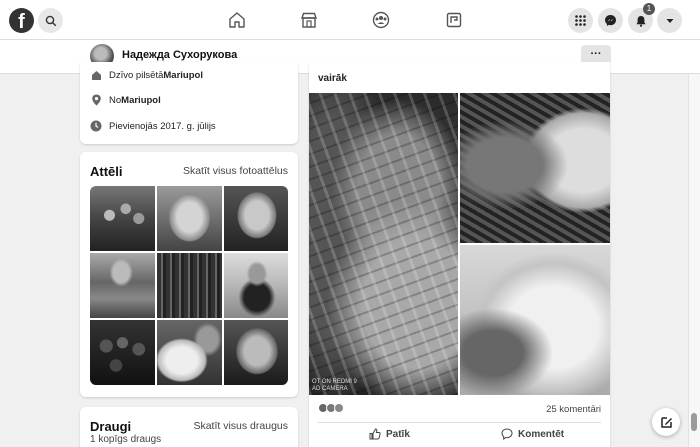 The image size is (700, 447). I want to click on from-row: No Mariupol, so click(125, 100).